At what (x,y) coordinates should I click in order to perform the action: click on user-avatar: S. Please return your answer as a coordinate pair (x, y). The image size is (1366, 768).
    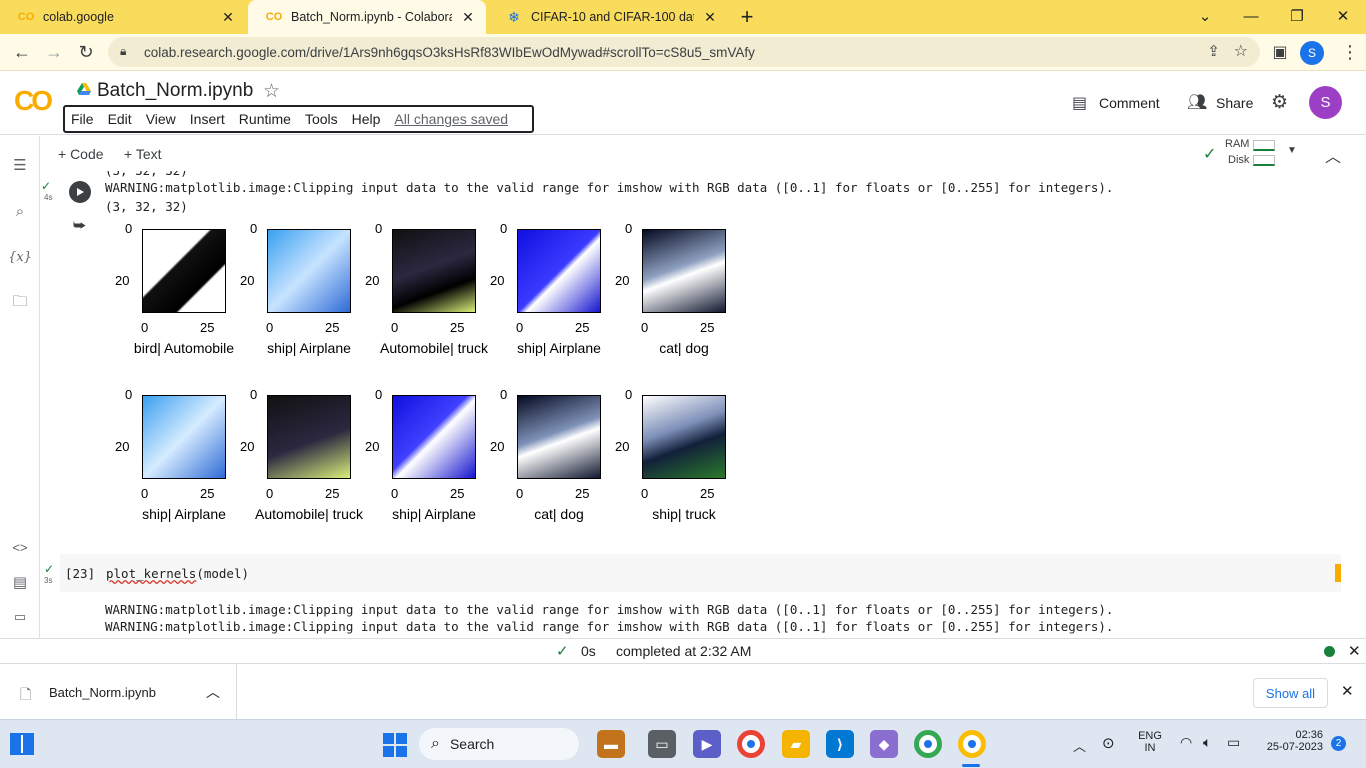
    Looking at the image, I should click on (1325, 102).